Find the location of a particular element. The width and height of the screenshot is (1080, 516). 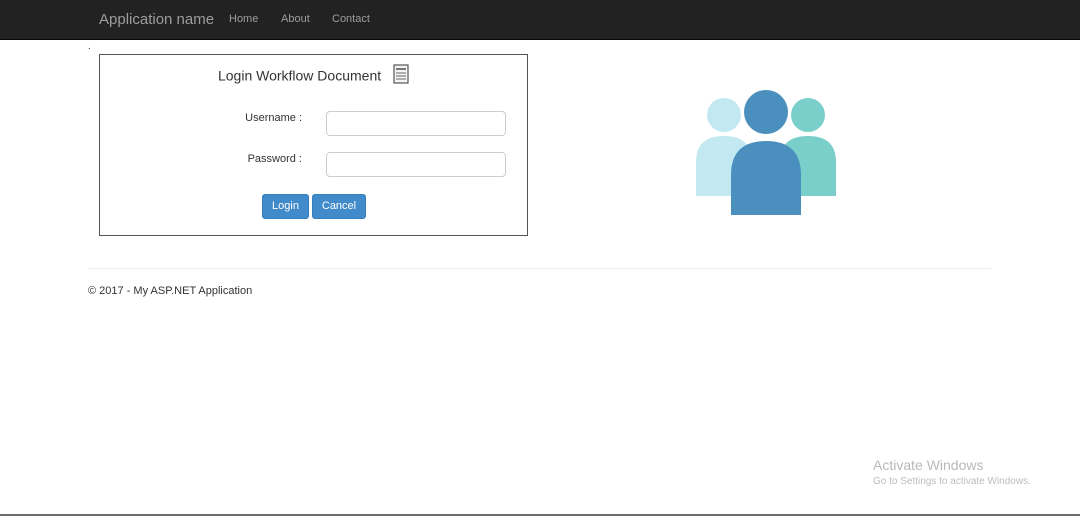

login-title-row: Login Workflow Document is located at coordinates (313, 75).